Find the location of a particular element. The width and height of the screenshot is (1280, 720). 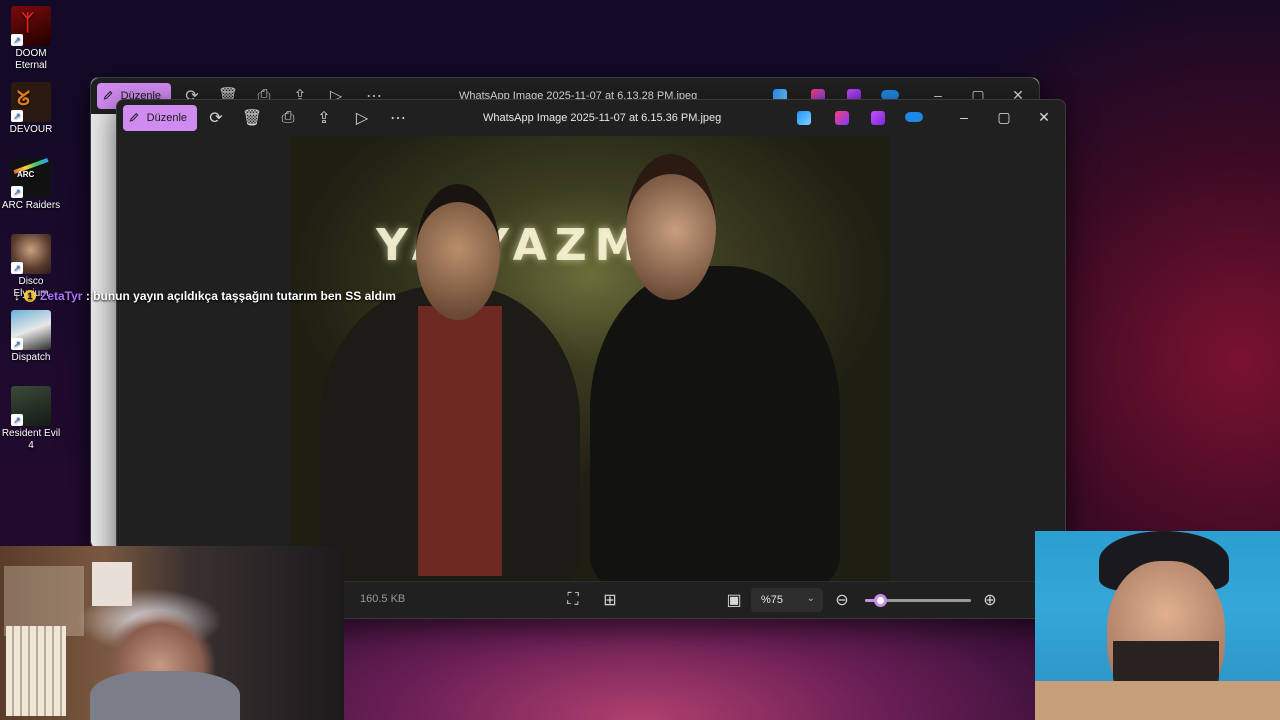

zoom-slider-thumb is located at coordinates (880, 600).